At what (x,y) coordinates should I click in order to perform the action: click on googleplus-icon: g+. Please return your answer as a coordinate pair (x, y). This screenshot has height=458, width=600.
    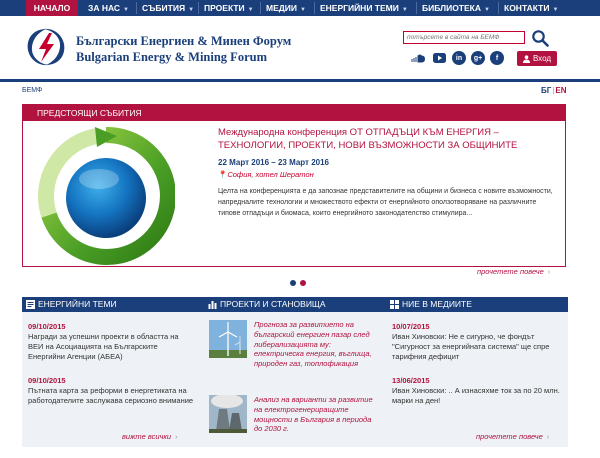
    Looking at the image, I should click on (478, 58).